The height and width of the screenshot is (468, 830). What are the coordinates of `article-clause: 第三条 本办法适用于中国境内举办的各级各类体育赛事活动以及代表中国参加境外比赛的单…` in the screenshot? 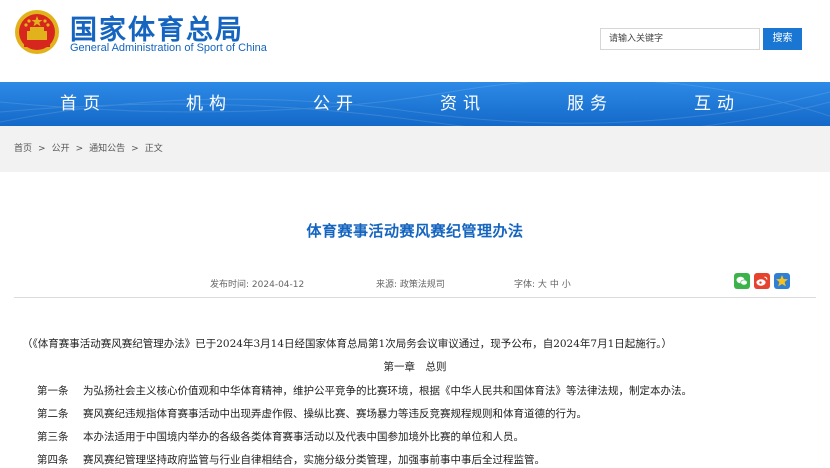 It's located at (280, 436).